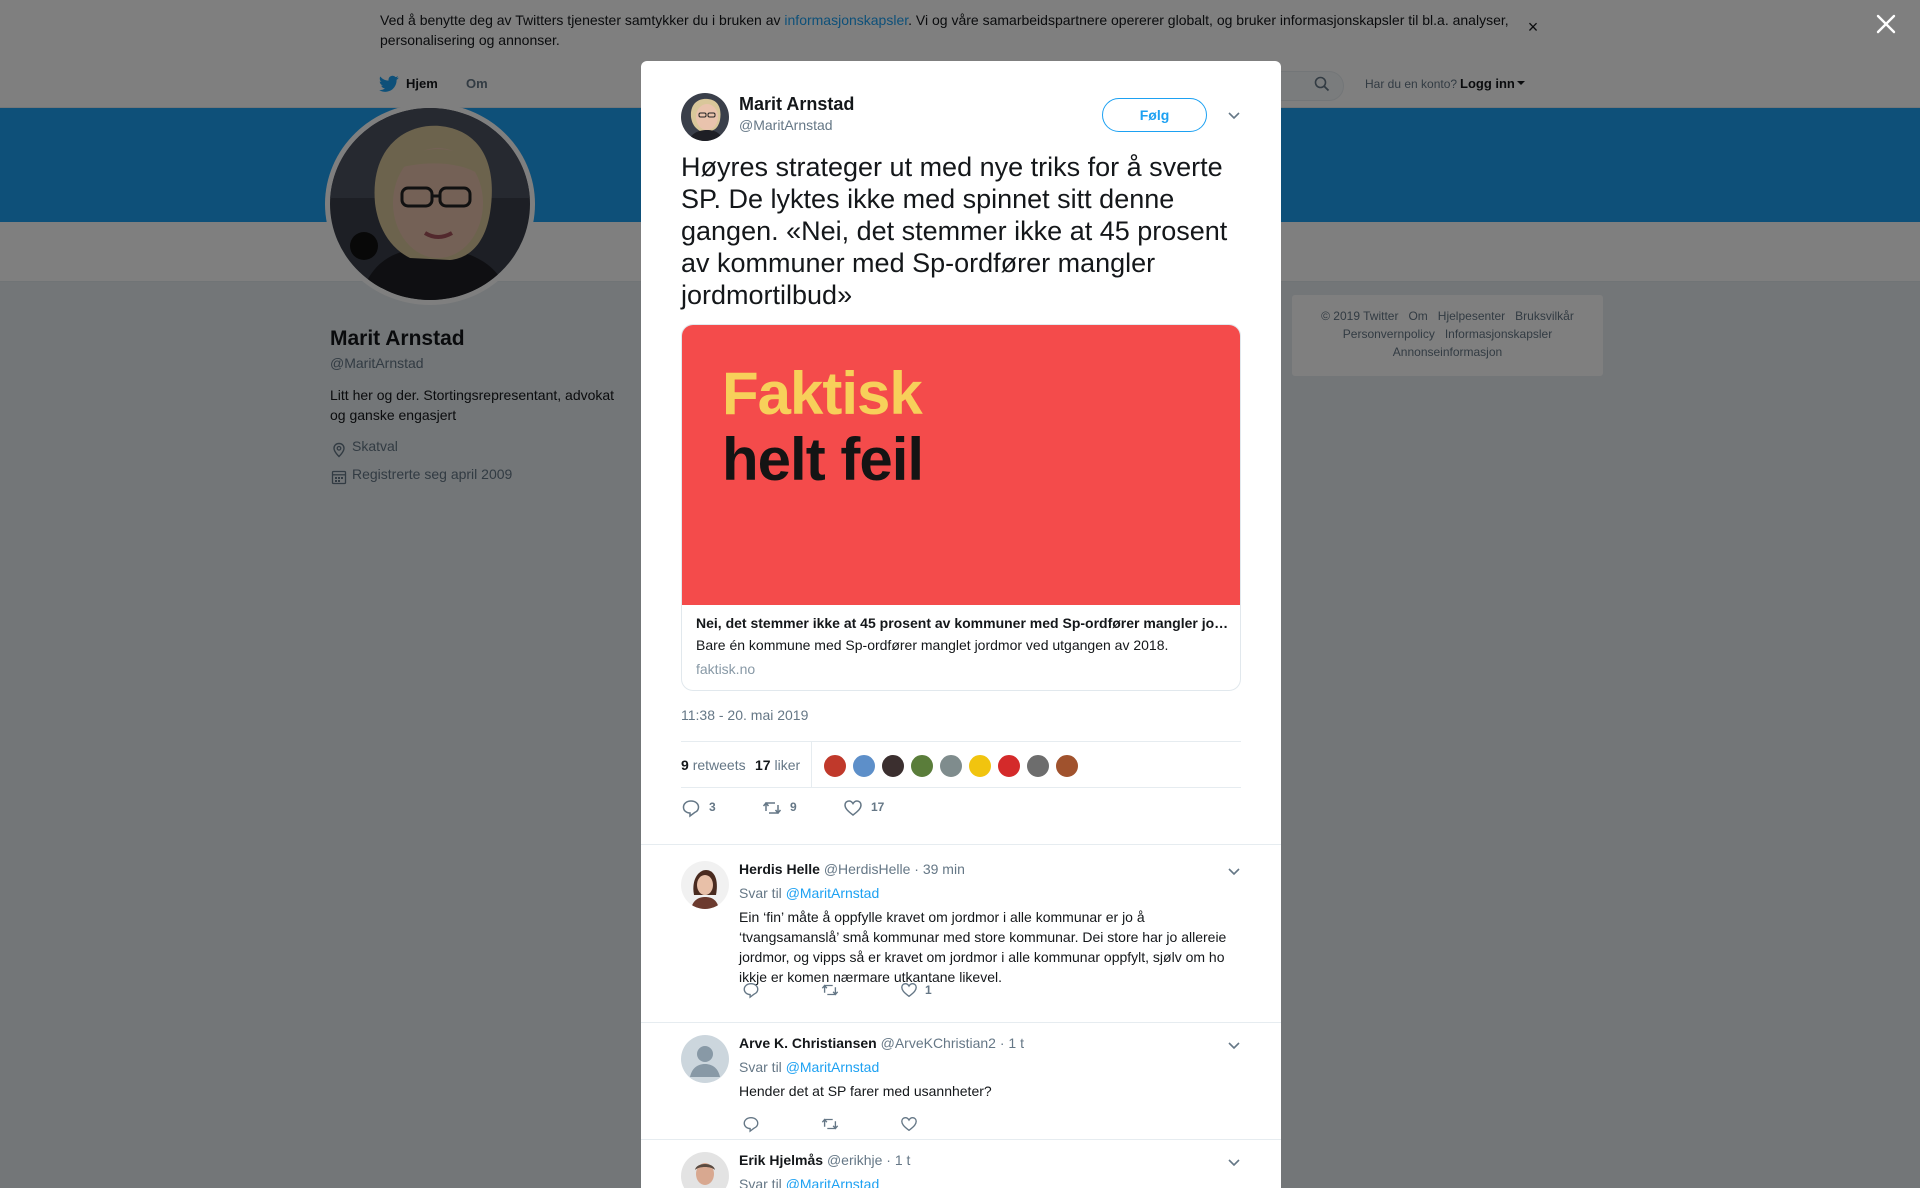  What do you see at coordinates (961, 465) in the screenshot?
I see `card-image: Faktisk helt feil` at bounding box center [961, 465].